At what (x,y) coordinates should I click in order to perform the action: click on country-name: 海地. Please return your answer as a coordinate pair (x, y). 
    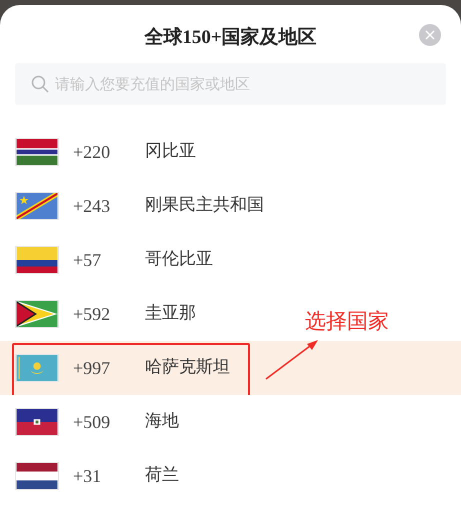
    Looking at the image, I should click on (162, 422).